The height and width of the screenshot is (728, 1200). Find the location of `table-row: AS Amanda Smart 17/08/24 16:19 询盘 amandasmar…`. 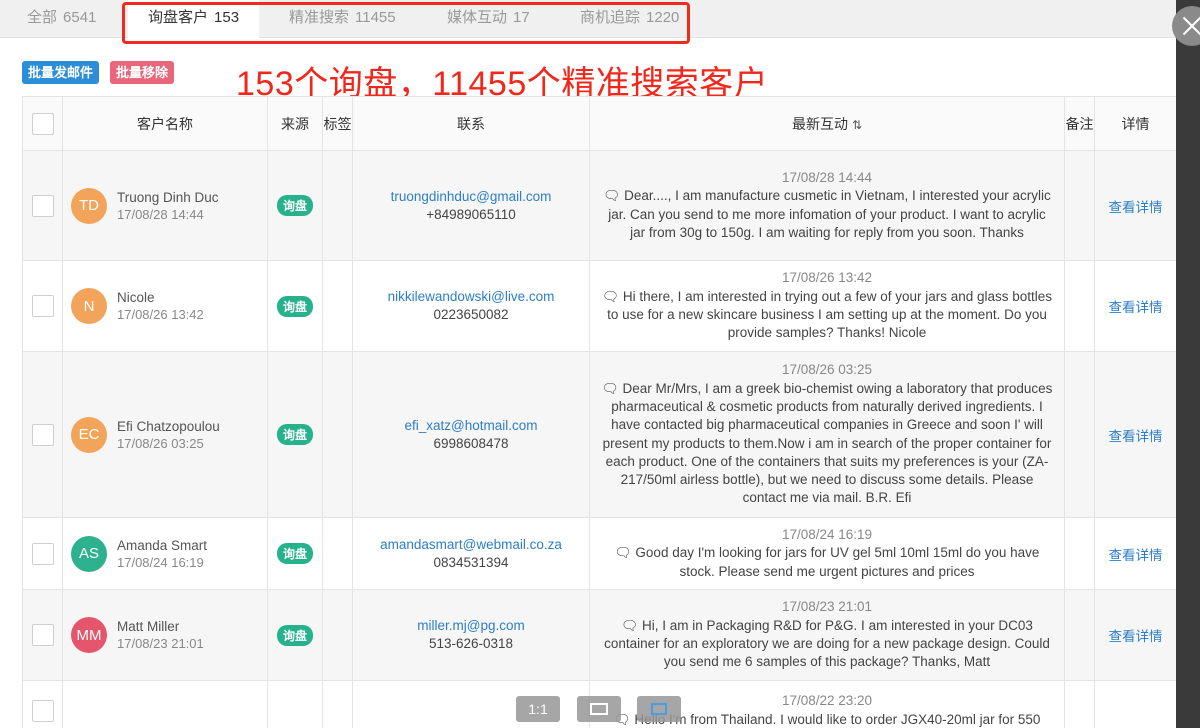

table-row: AS Amanda Smart 17/08/24 16:19 询盘 amandasmar… is located at coordinates (599, 553).